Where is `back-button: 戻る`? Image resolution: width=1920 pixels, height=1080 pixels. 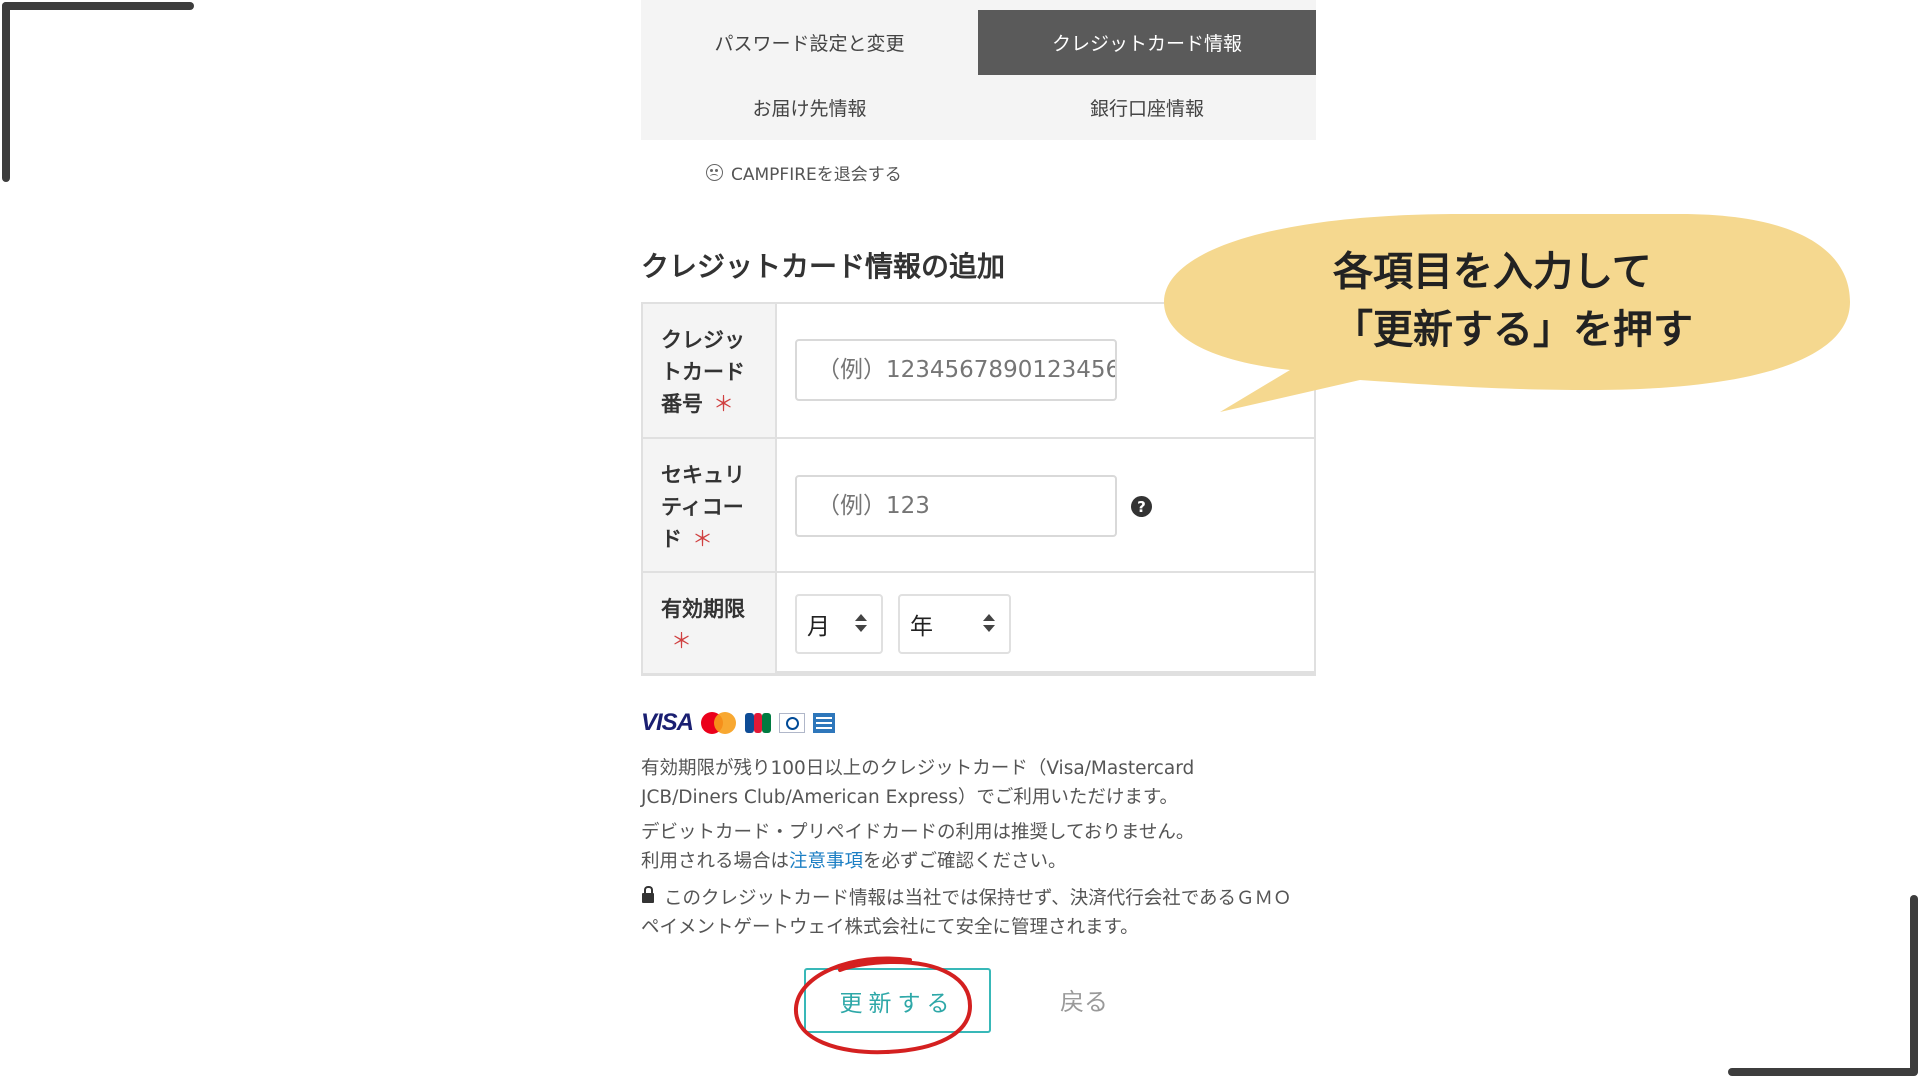
back-button: 戻る is located at coordinates (1084, 999).